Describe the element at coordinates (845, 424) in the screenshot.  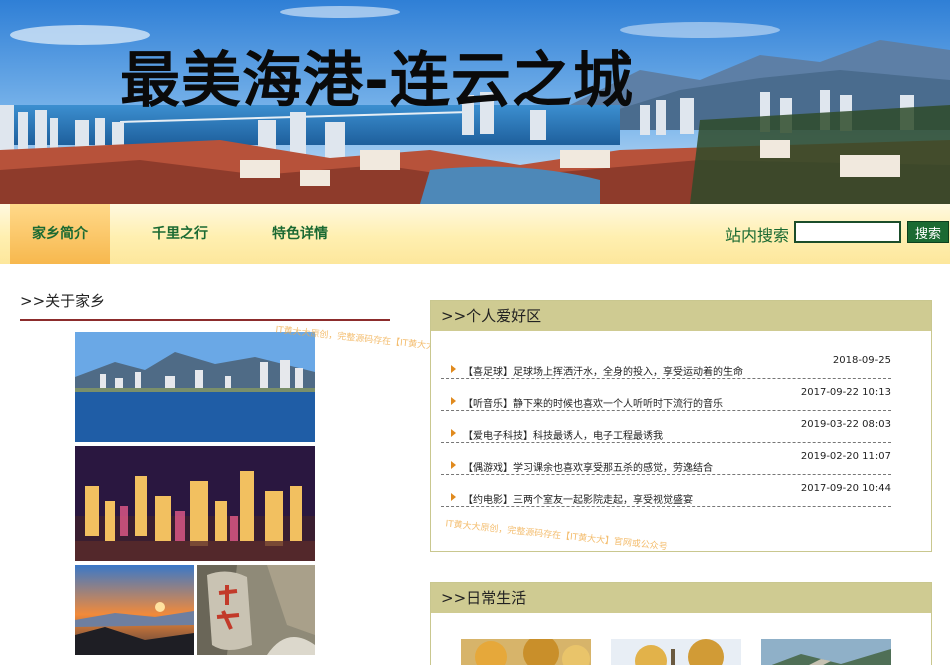
I see `hobby-item-date: 2019-03-22 08:03` at that location.